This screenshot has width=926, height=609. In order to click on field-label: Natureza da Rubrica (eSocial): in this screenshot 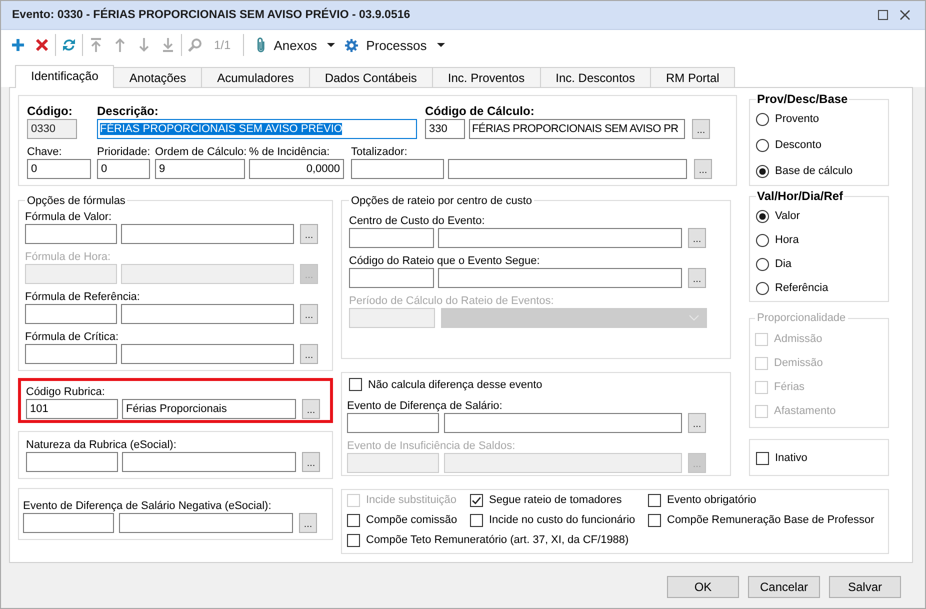, I will do `click(101, 445)`.